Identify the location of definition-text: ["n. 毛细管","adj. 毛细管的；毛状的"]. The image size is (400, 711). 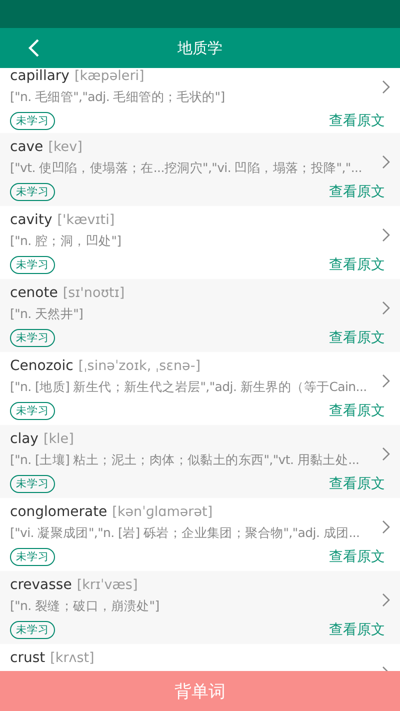
(118, 97).